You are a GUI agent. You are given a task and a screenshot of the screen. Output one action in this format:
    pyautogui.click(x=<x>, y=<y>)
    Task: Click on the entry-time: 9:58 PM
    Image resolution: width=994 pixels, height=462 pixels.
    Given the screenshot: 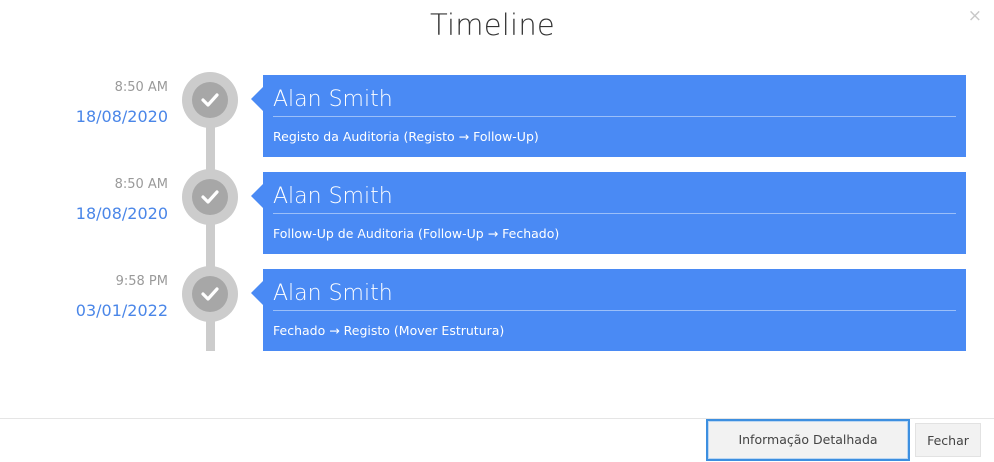 What is the action you would take?
    pyautogui.click(x=141, y=281)
    